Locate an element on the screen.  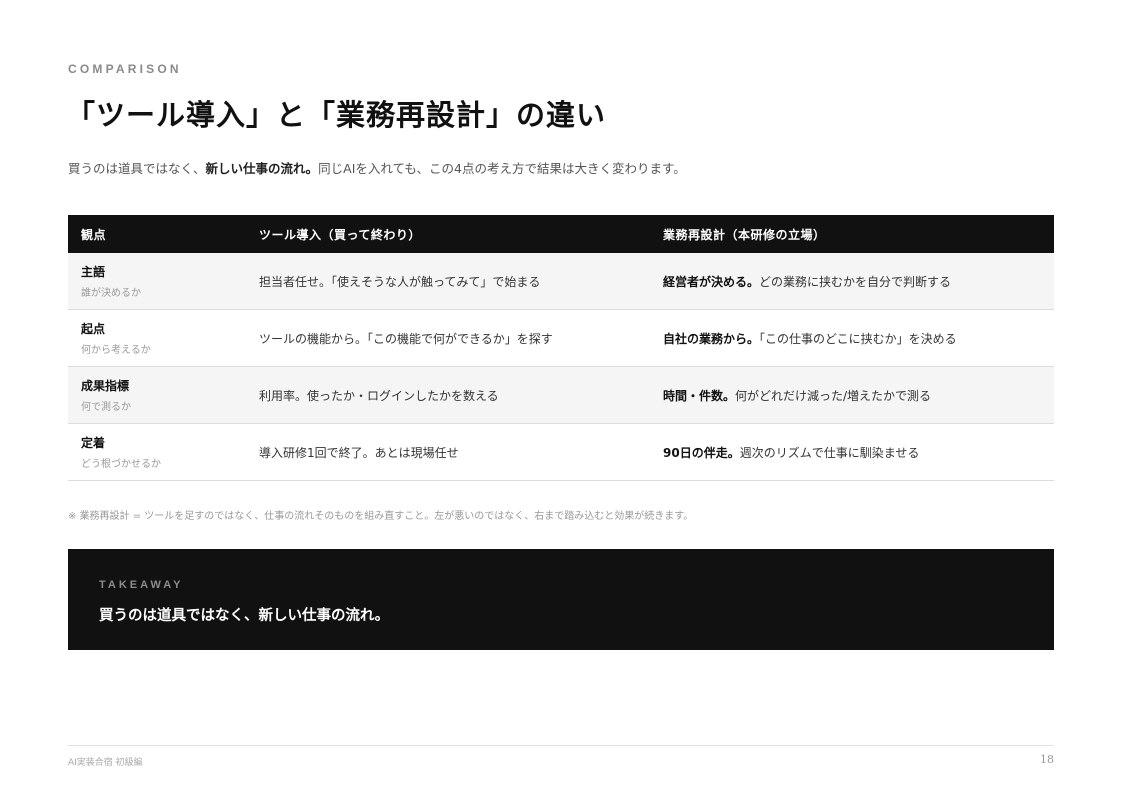
takeaway-text: 買うのは道具ではなく、新しい仕事の流れ。 is located at coordinates (244, 616).